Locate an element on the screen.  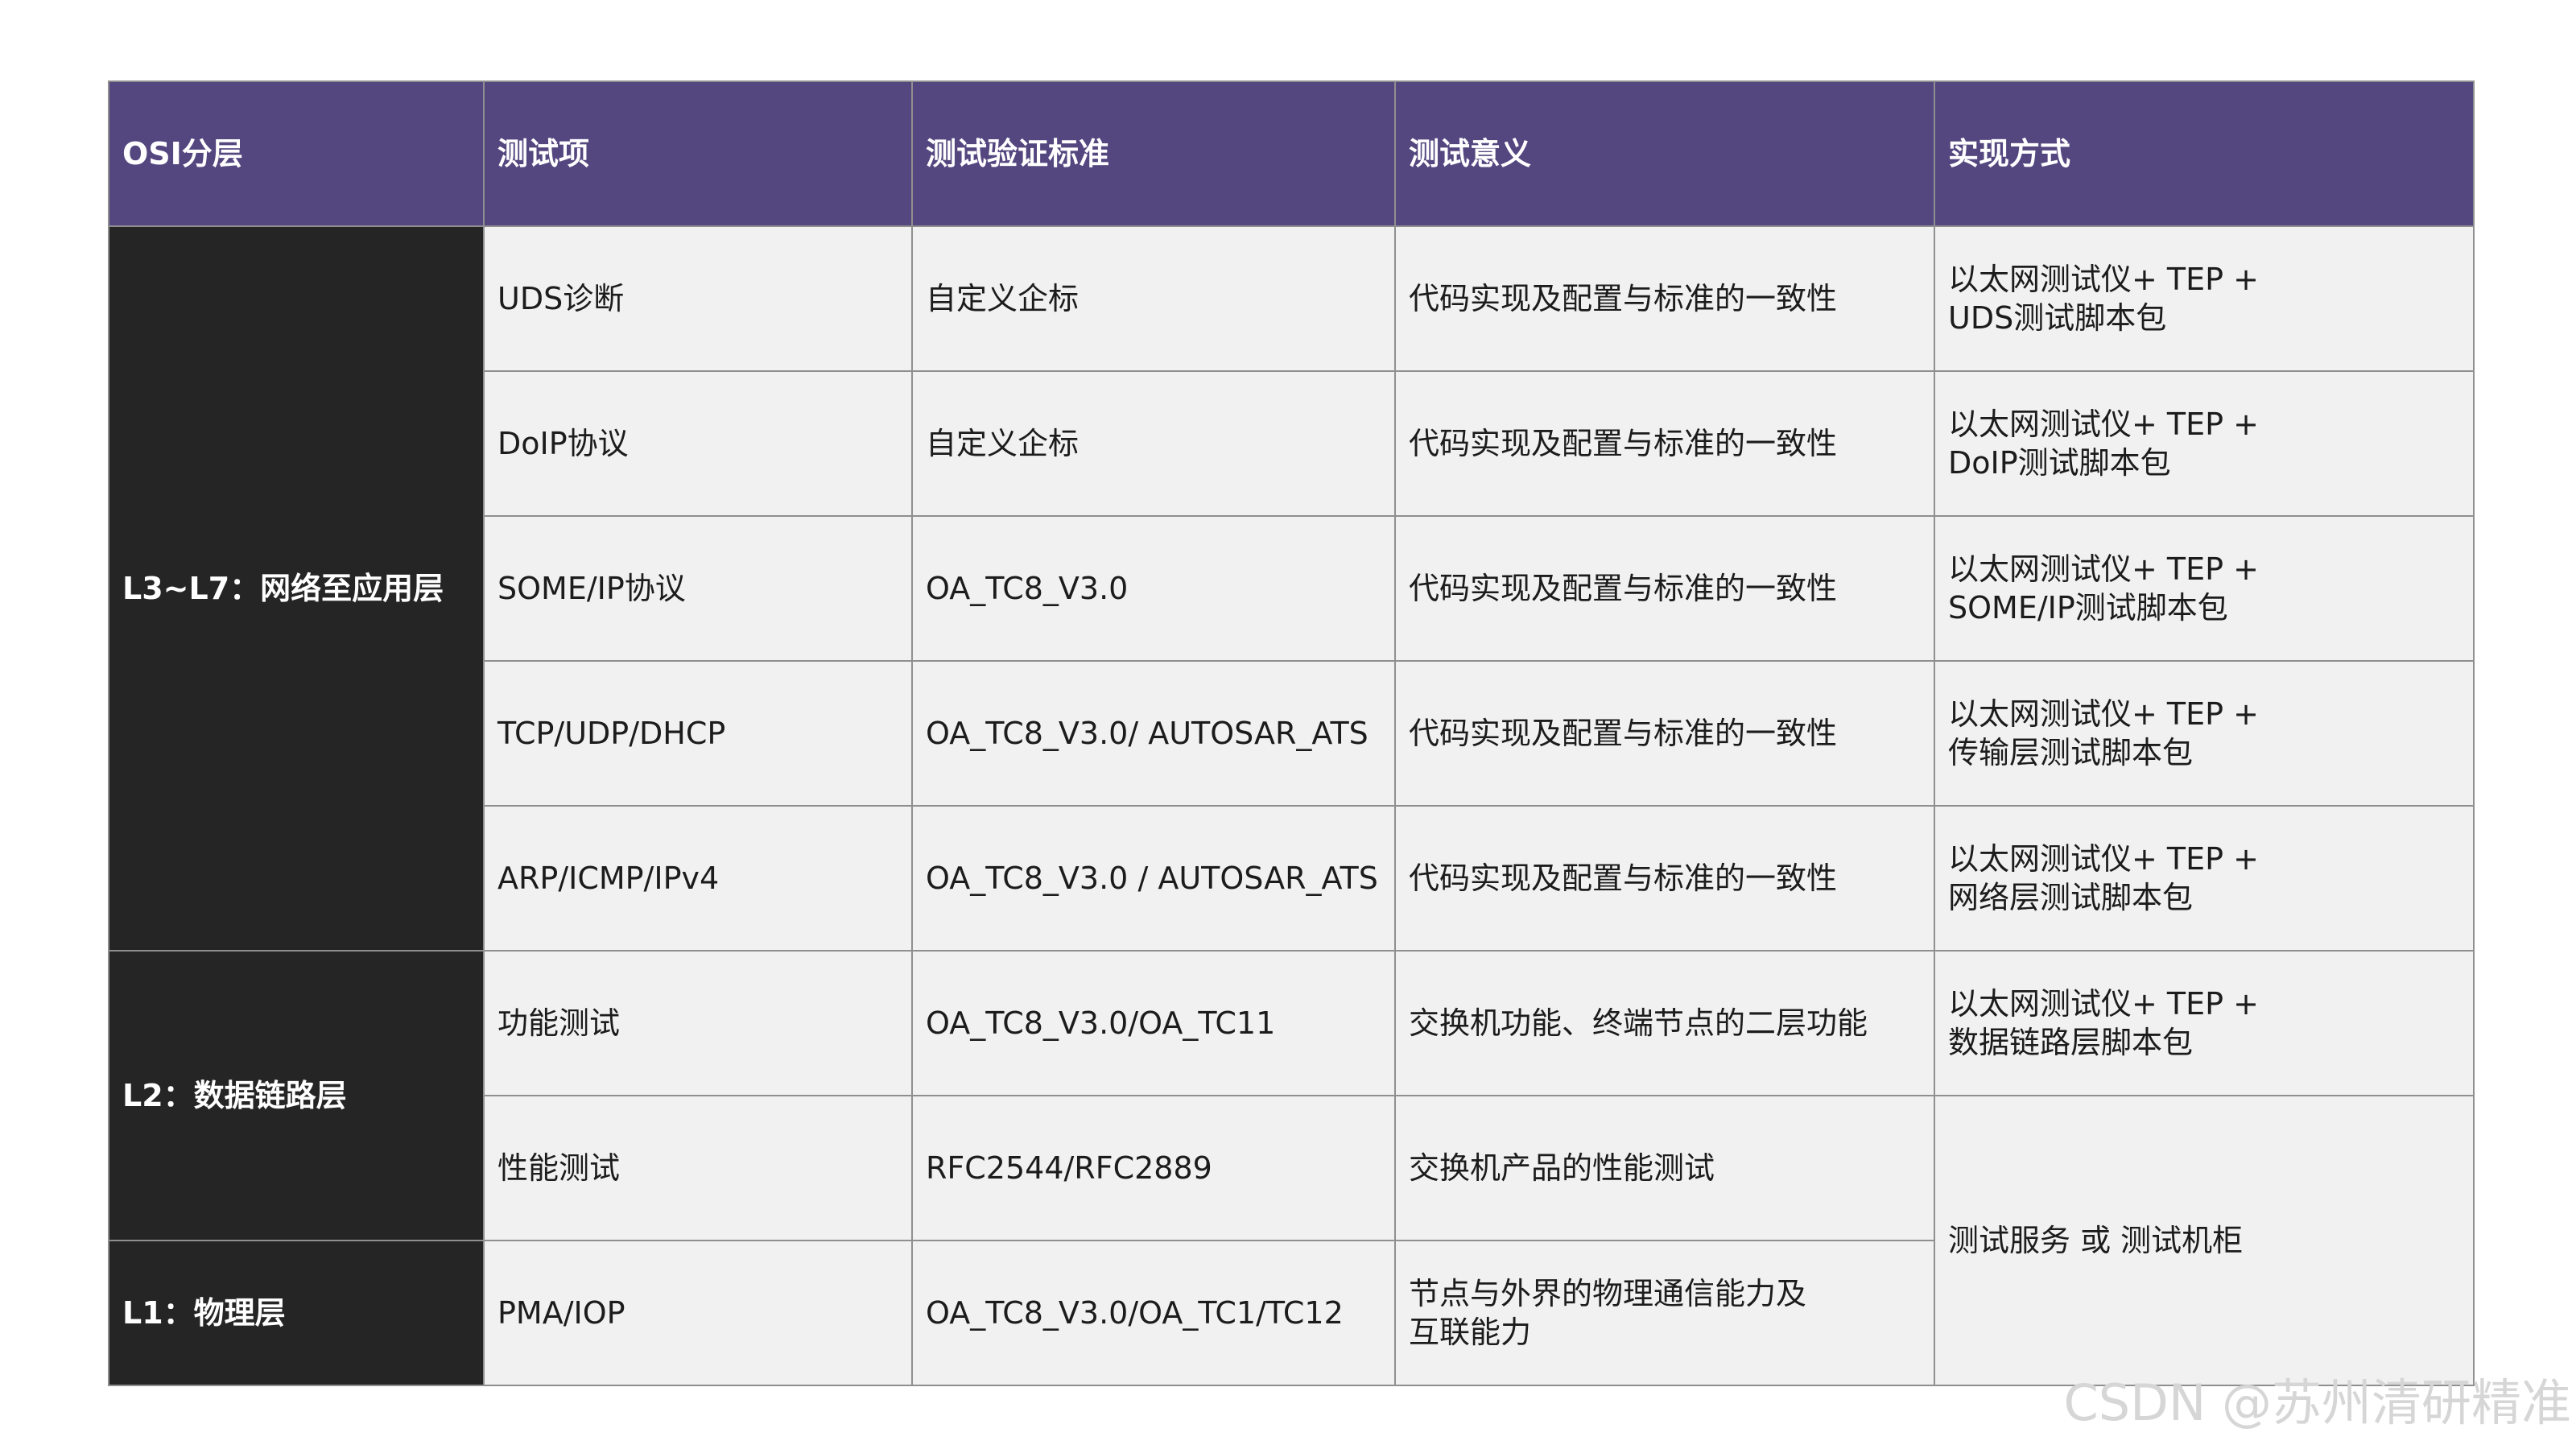
test-item-cell: SOME/IP协议 is located at coordinates (698, 588).